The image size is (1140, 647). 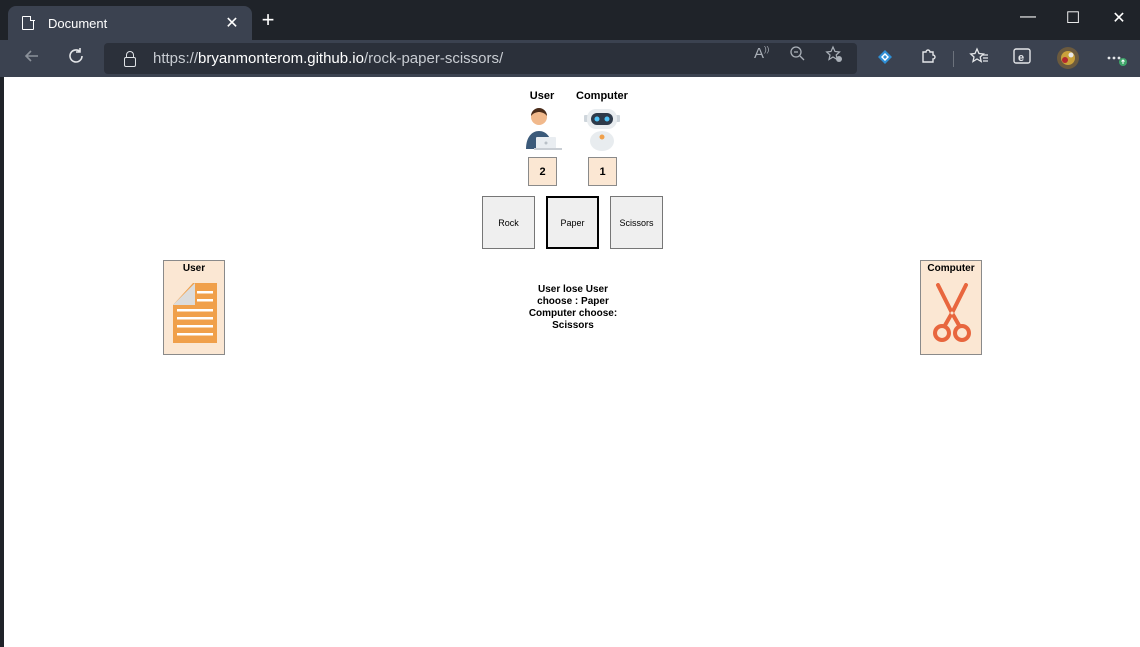 What do you see at coordinates (952, 315) in the screenshot?
I see `scissors-icon` at bounding box center [952, 315].